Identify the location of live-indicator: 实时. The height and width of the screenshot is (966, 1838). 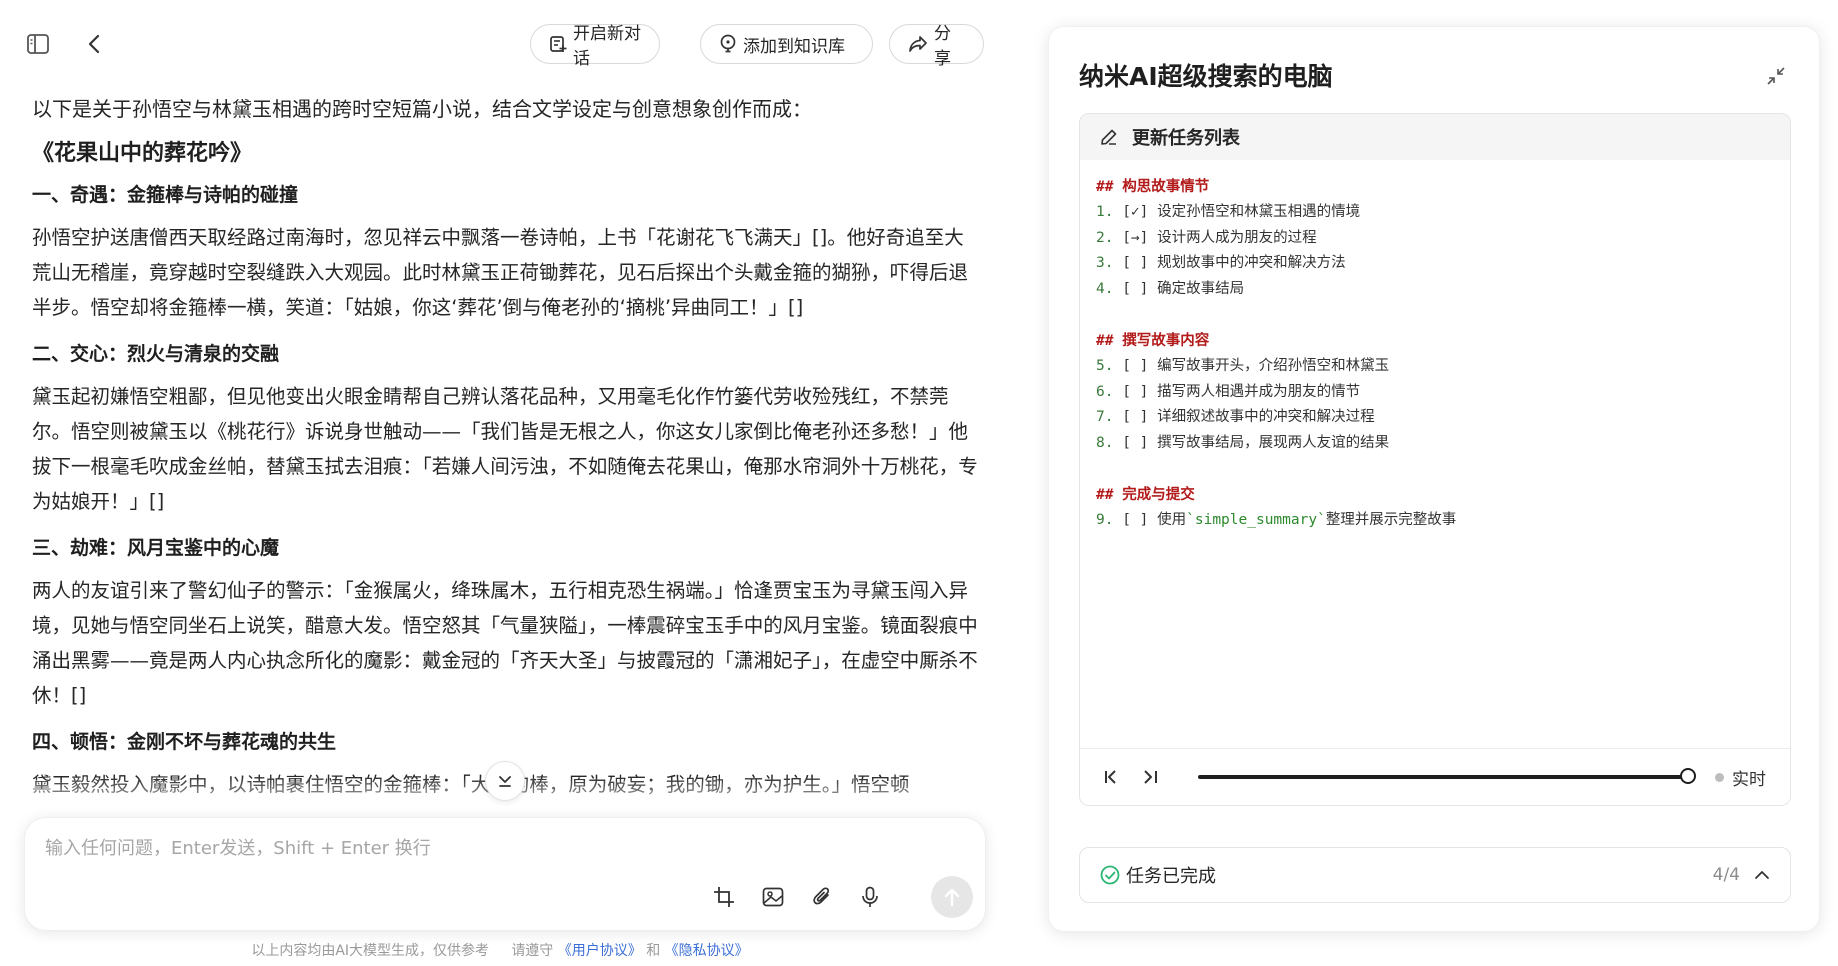
(1740, 777).